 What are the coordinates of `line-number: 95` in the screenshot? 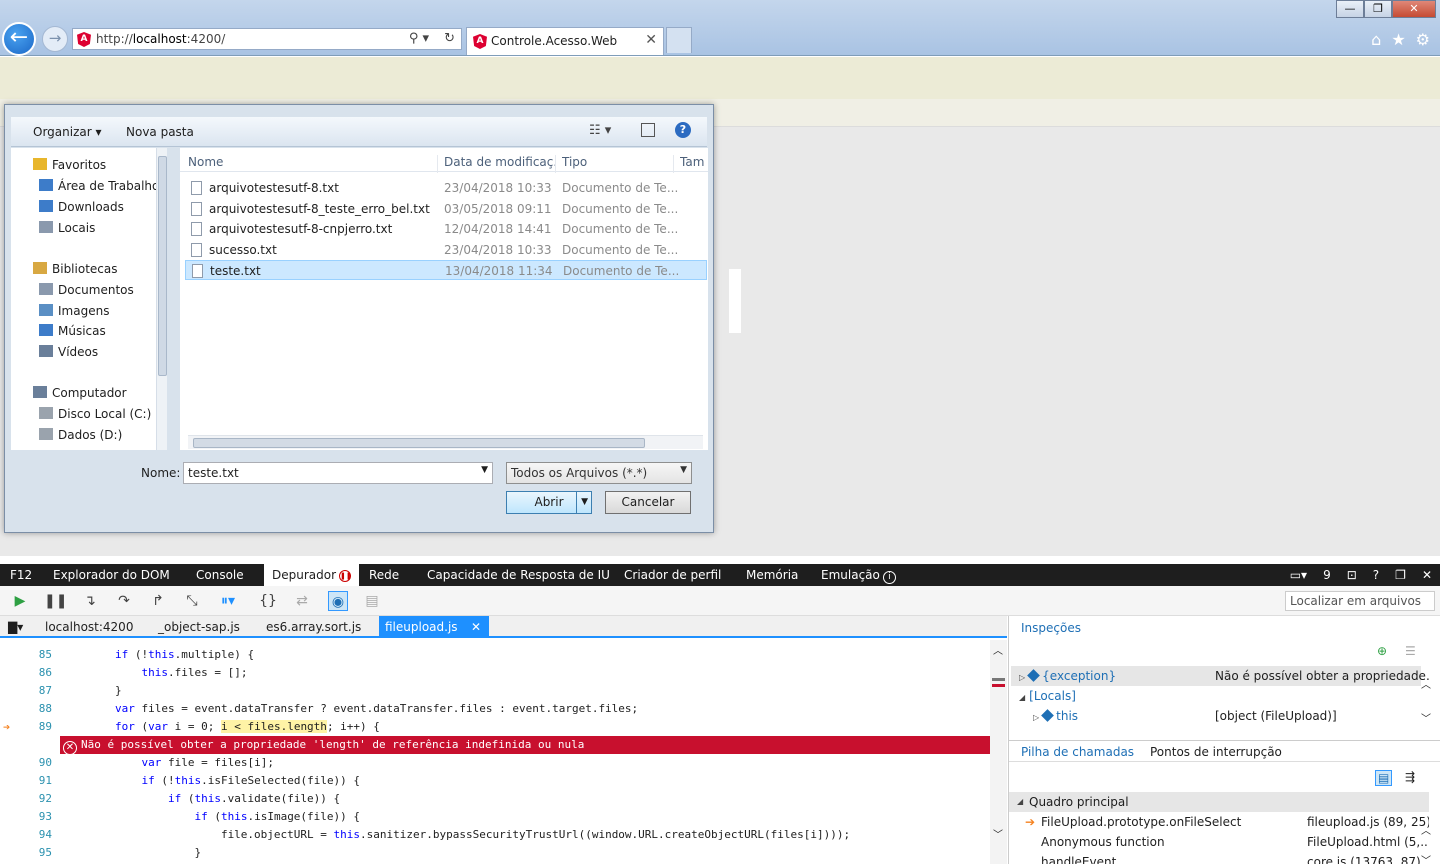 It's located at (36, 853).